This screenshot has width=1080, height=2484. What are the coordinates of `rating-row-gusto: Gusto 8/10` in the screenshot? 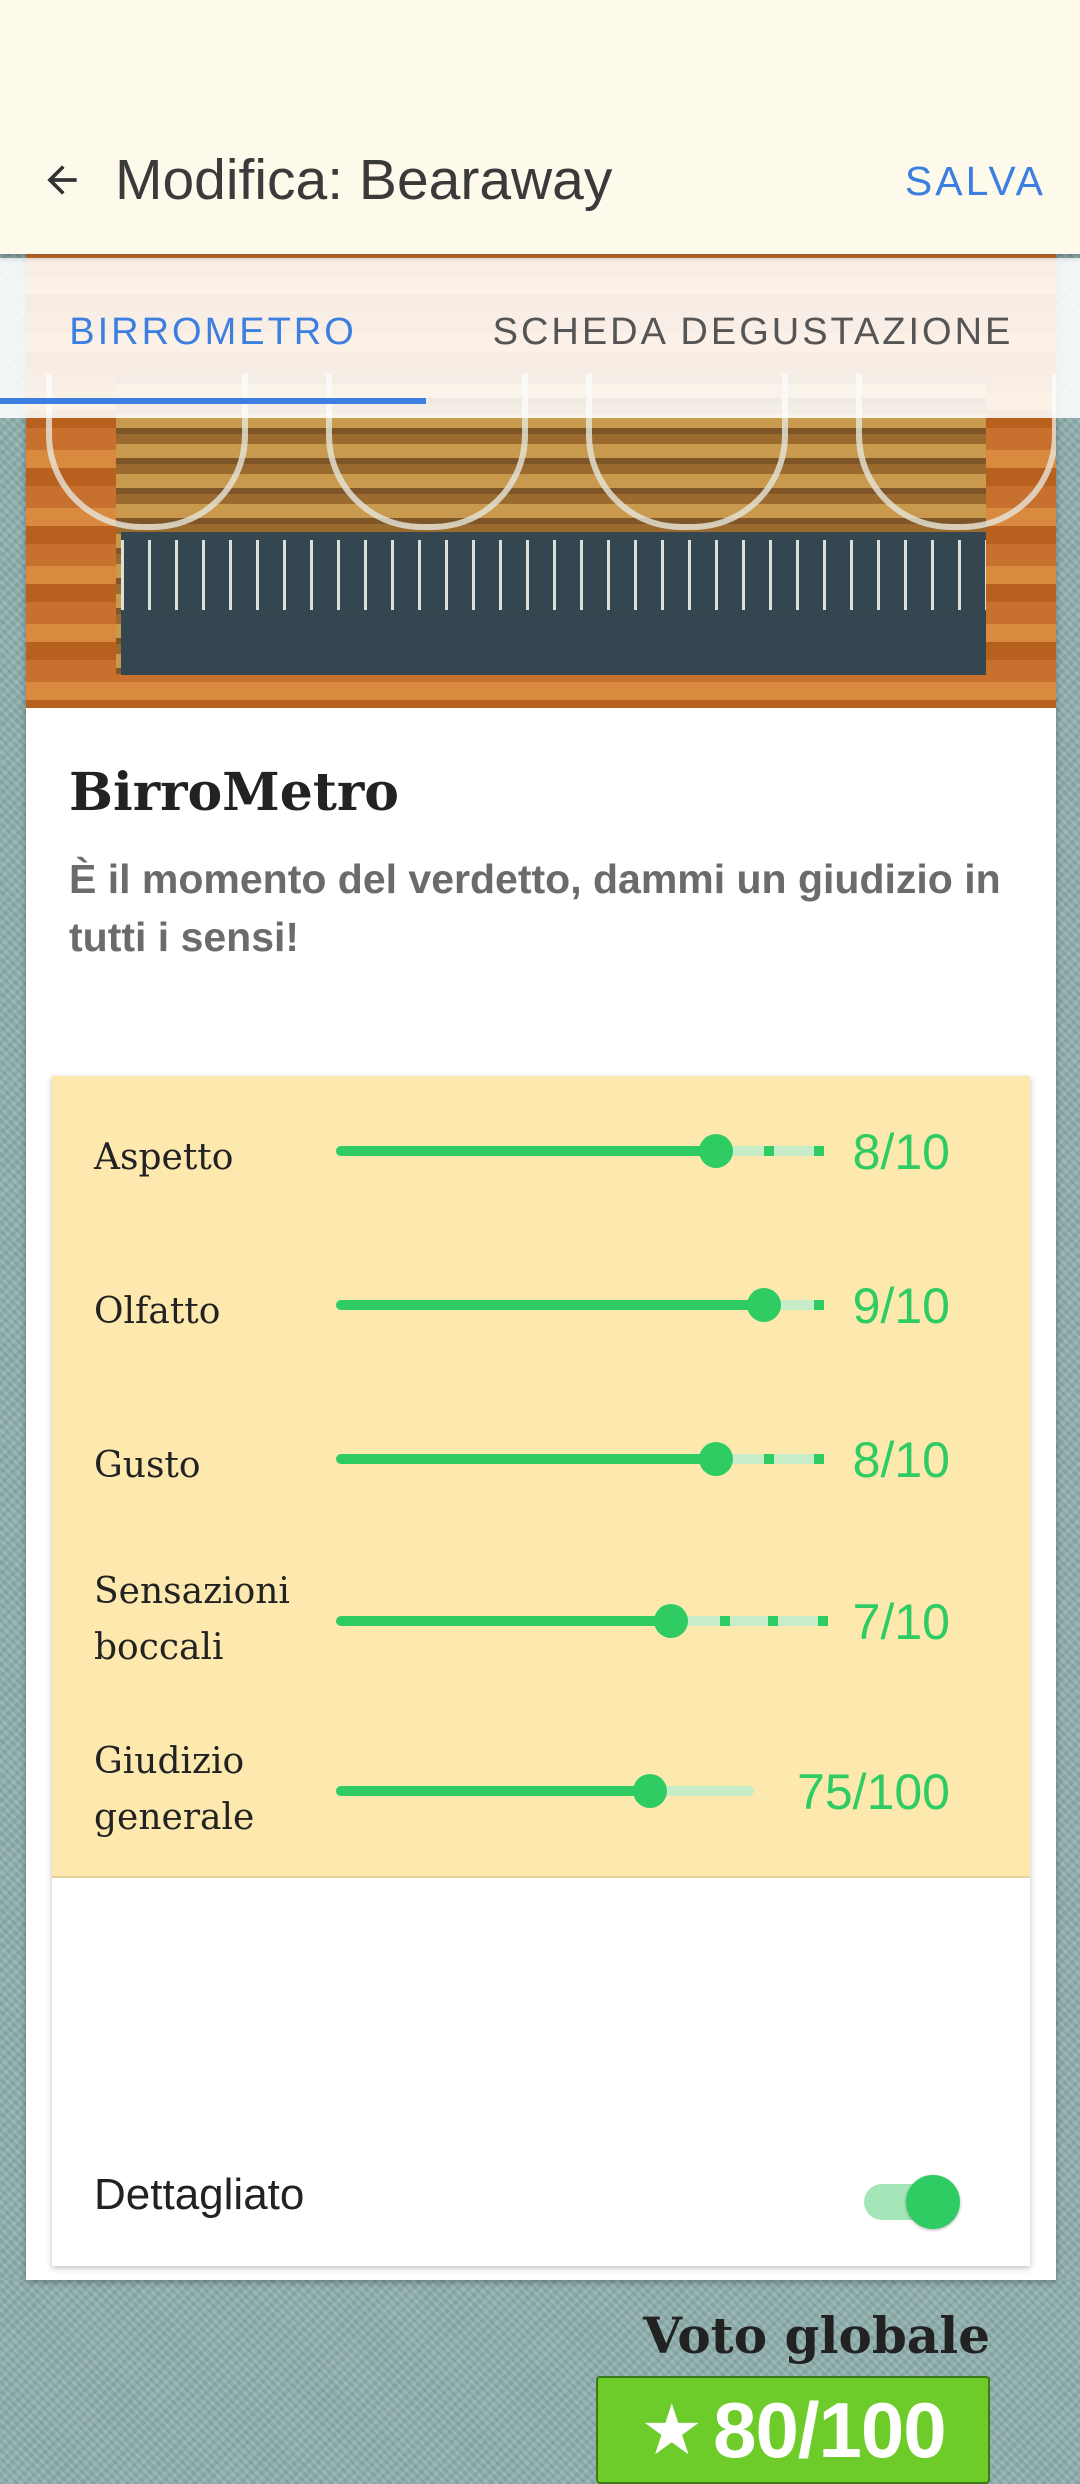 It's located at (541, 1460).